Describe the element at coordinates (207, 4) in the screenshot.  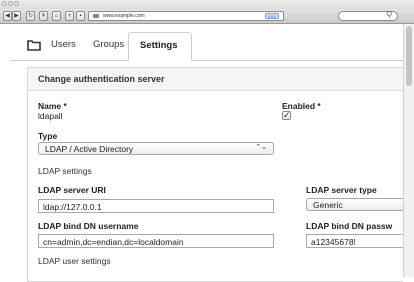
I see `window-titlebar` at that location.